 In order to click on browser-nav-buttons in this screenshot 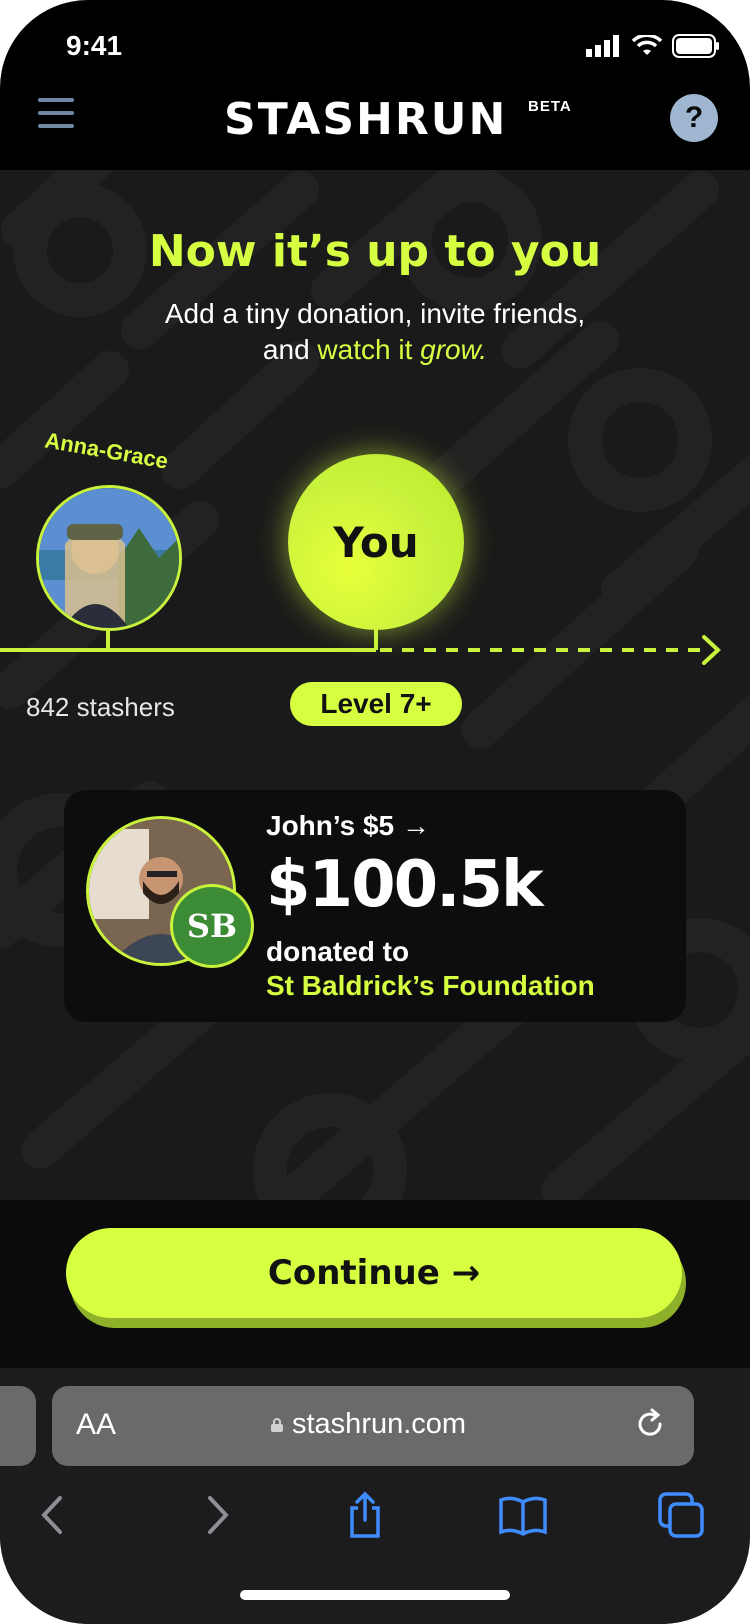, I will do `click(375, 1520)`.